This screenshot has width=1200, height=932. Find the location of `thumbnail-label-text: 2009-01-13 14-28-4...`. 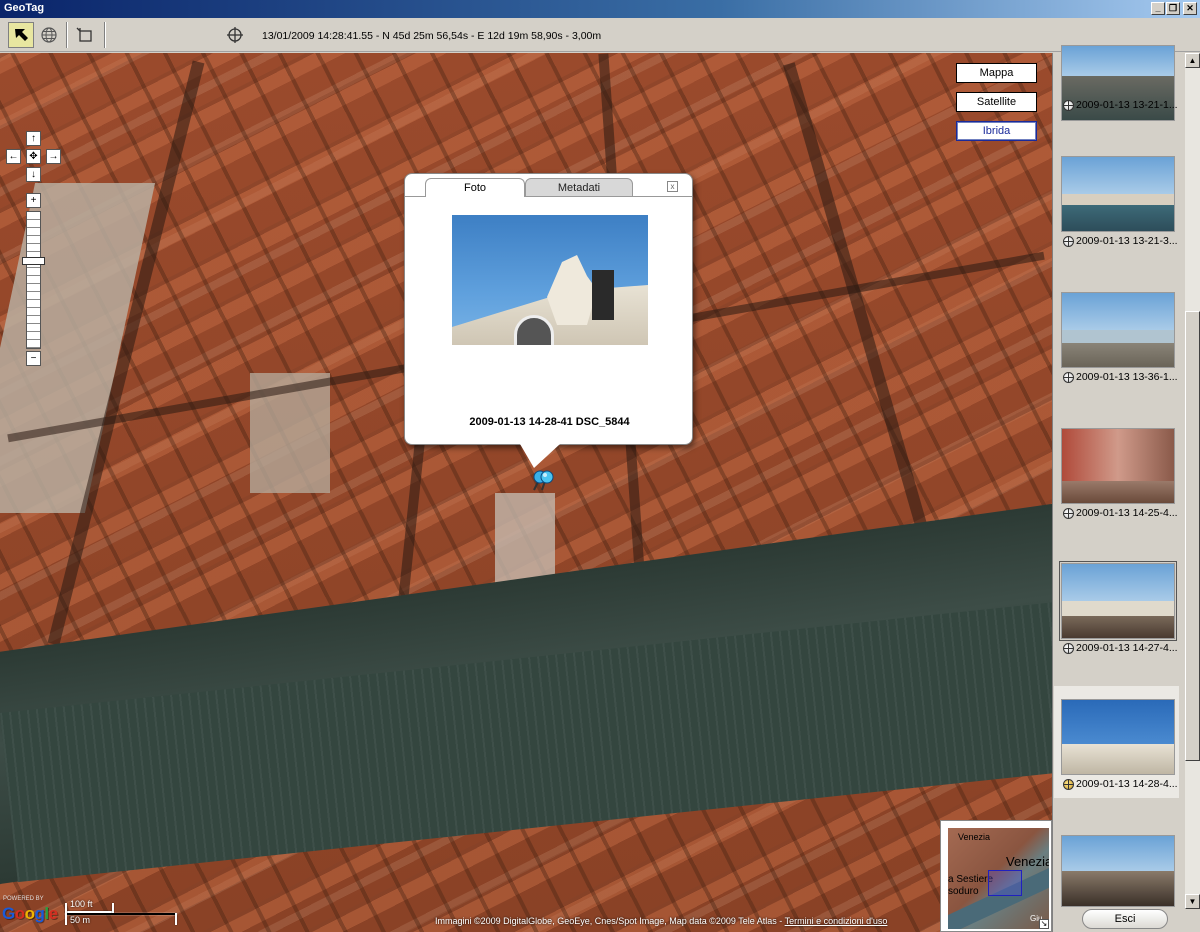

thumbnail-label-text: 2009-01-13 14-28-4... is located at coordinates (1127, 784).